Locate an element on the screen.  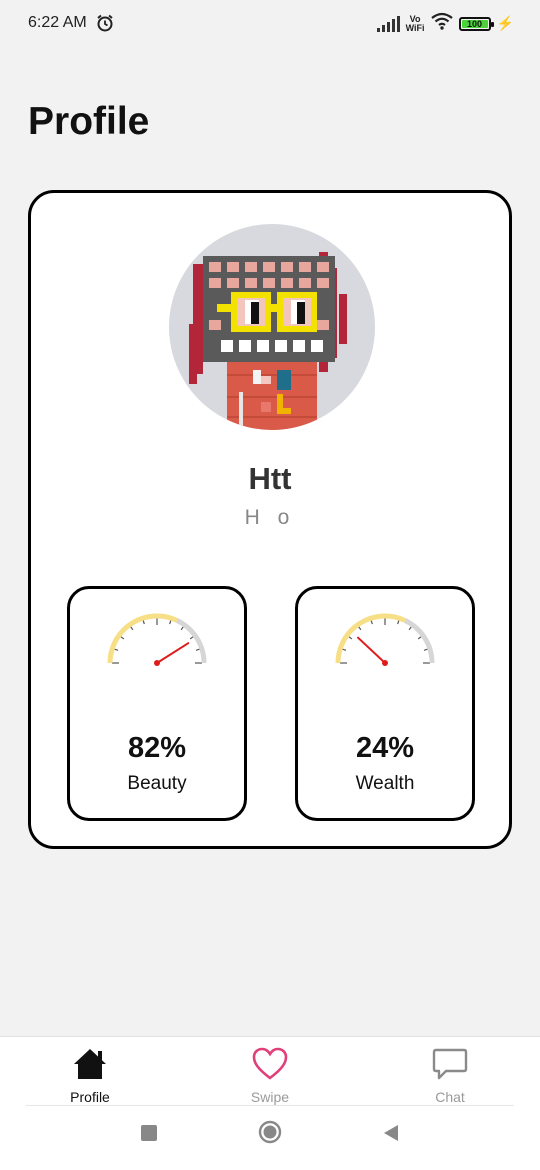
system-nav-bar is located at coordinates (270, 1138).